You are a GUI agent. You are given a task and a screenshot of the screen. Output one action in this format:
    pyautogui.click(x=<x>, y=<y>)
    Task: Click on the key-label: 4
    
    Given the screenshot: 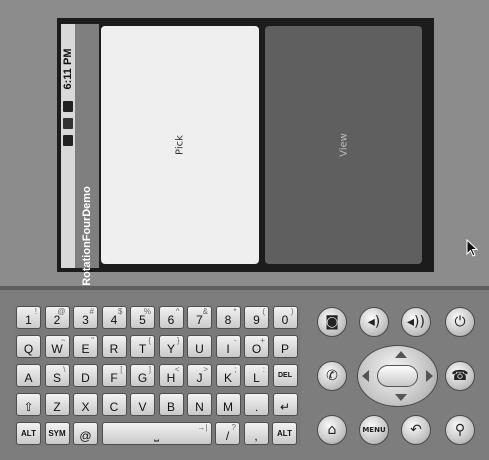 What is the action you would take?
    pyautogui.click(x=114, y=319)
    